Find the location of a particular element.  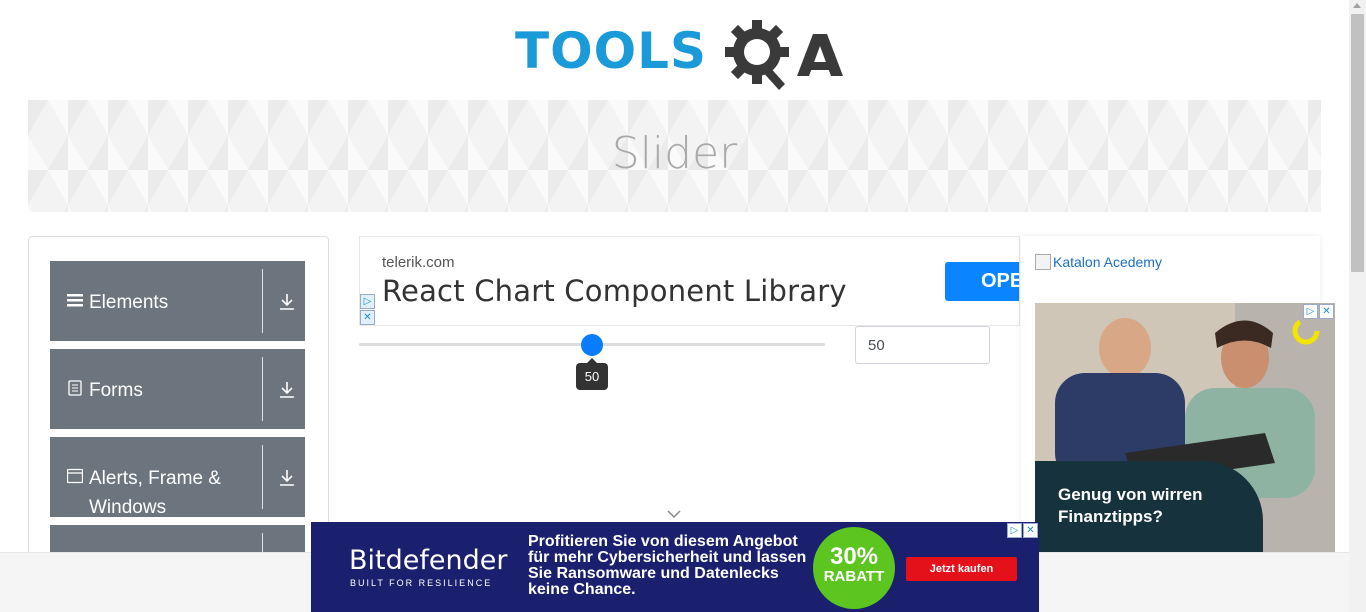

katalon-ad-image: Katalon Acedemy is located at coordinates (1098, 262).